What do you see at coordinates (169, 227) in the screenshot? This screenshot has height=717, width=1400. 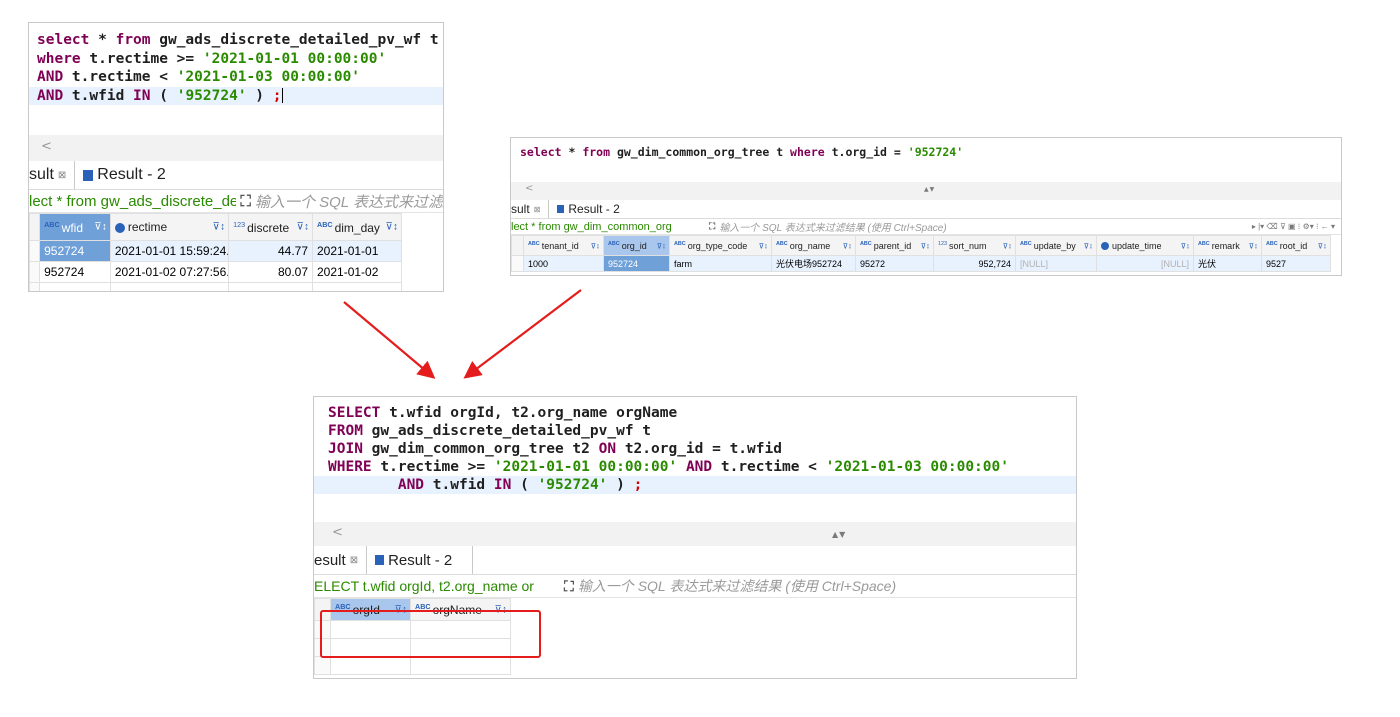 I see `column-header-rectime: rectime ⊽↕` at bounding box center [169, 227].